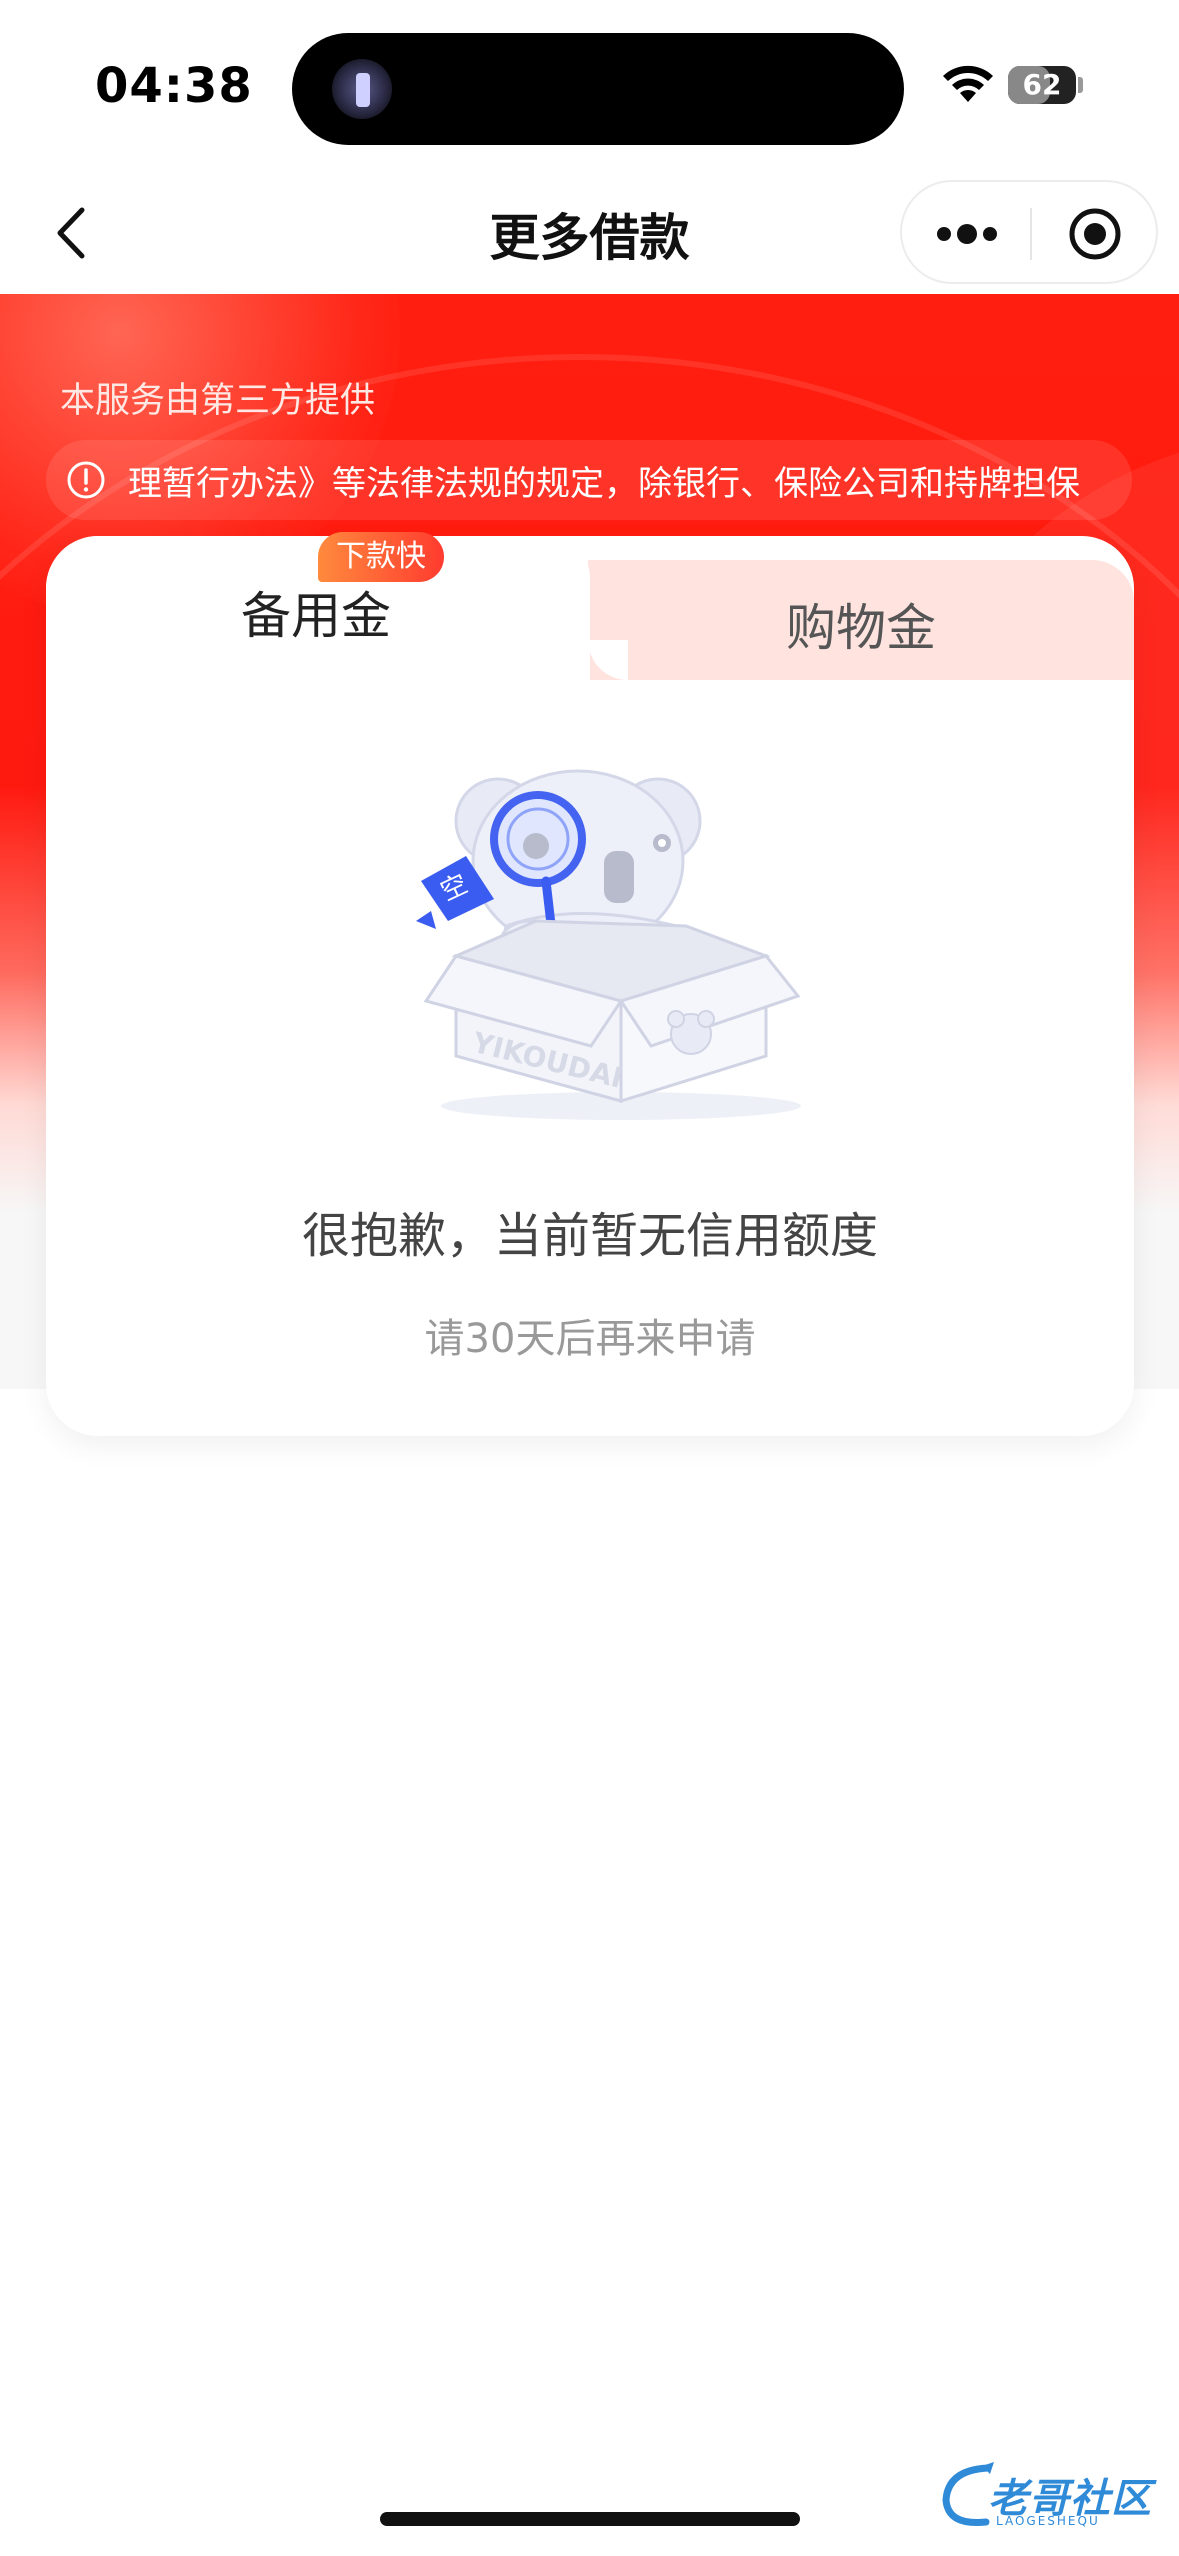 This screenshot has width=1179, height=2556. Describe the element at coordinates (861, 624) in the screenshot. I see `tab-shopping-fund-label: 购物金` at that location.